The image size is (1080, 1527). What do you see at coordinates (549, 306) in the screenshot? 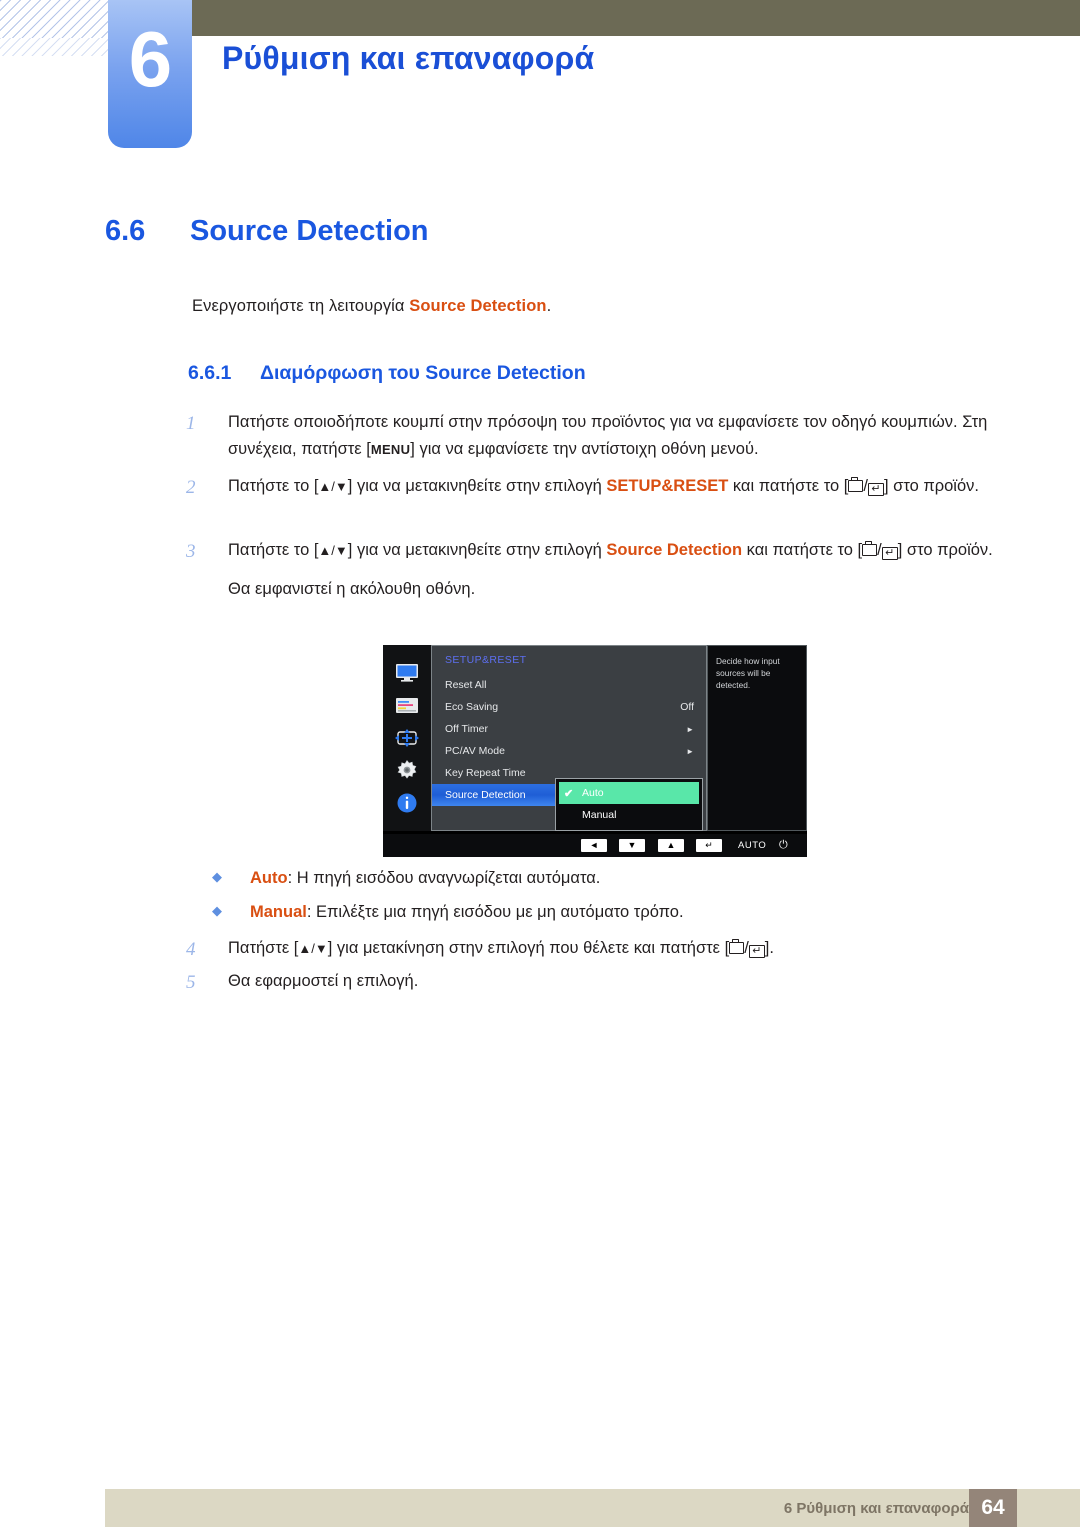
I see `intro-suffix: .` at bounding box center [549, 306].